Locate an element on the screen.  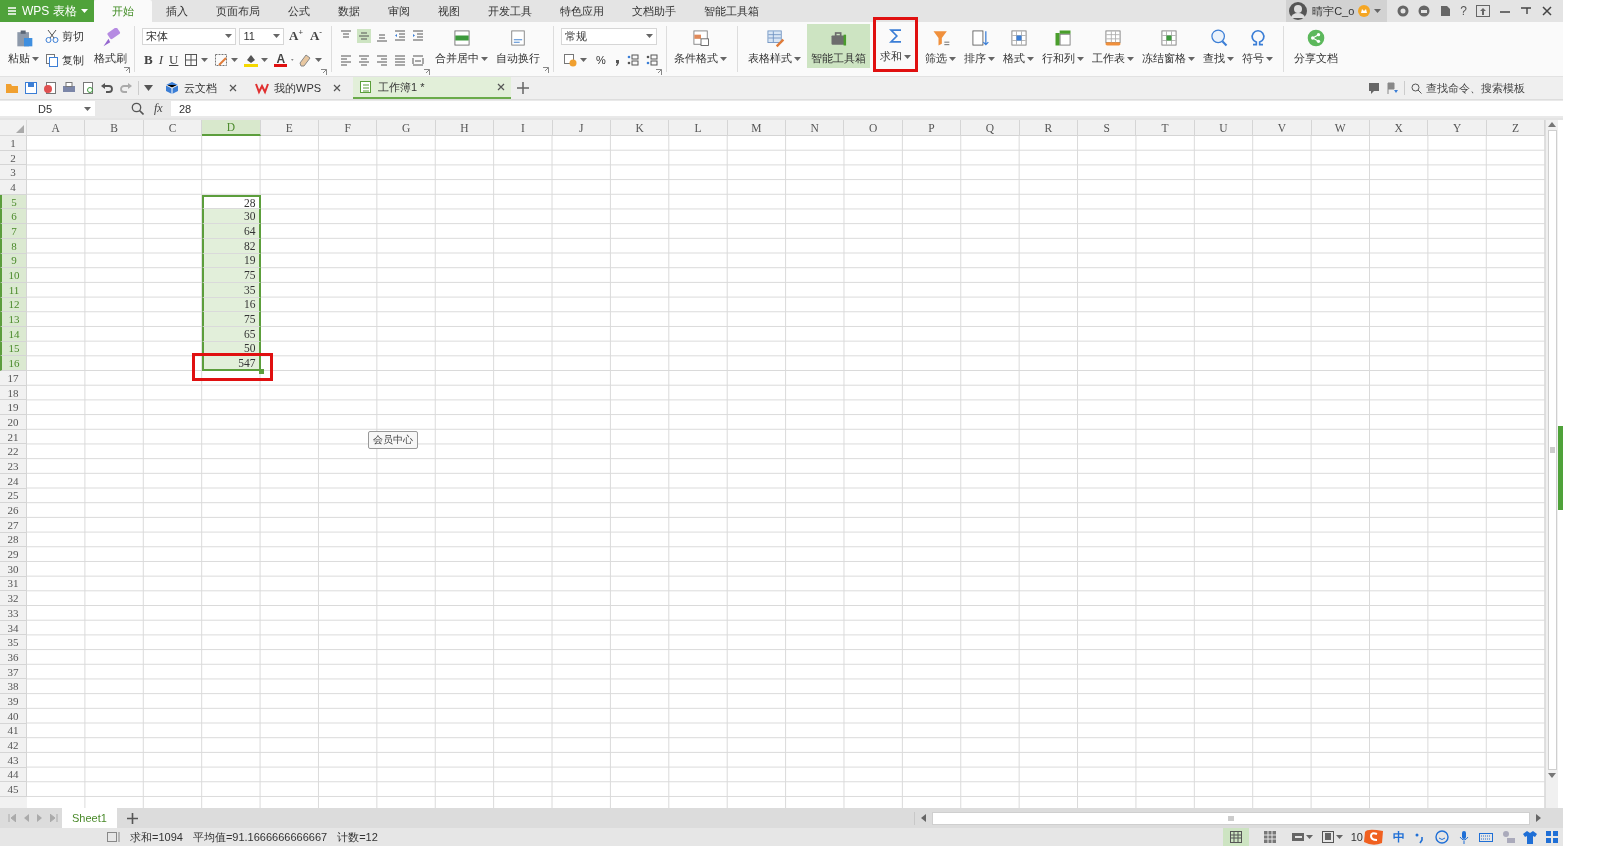
row-header: 6 is located at coordinates (13, 217).